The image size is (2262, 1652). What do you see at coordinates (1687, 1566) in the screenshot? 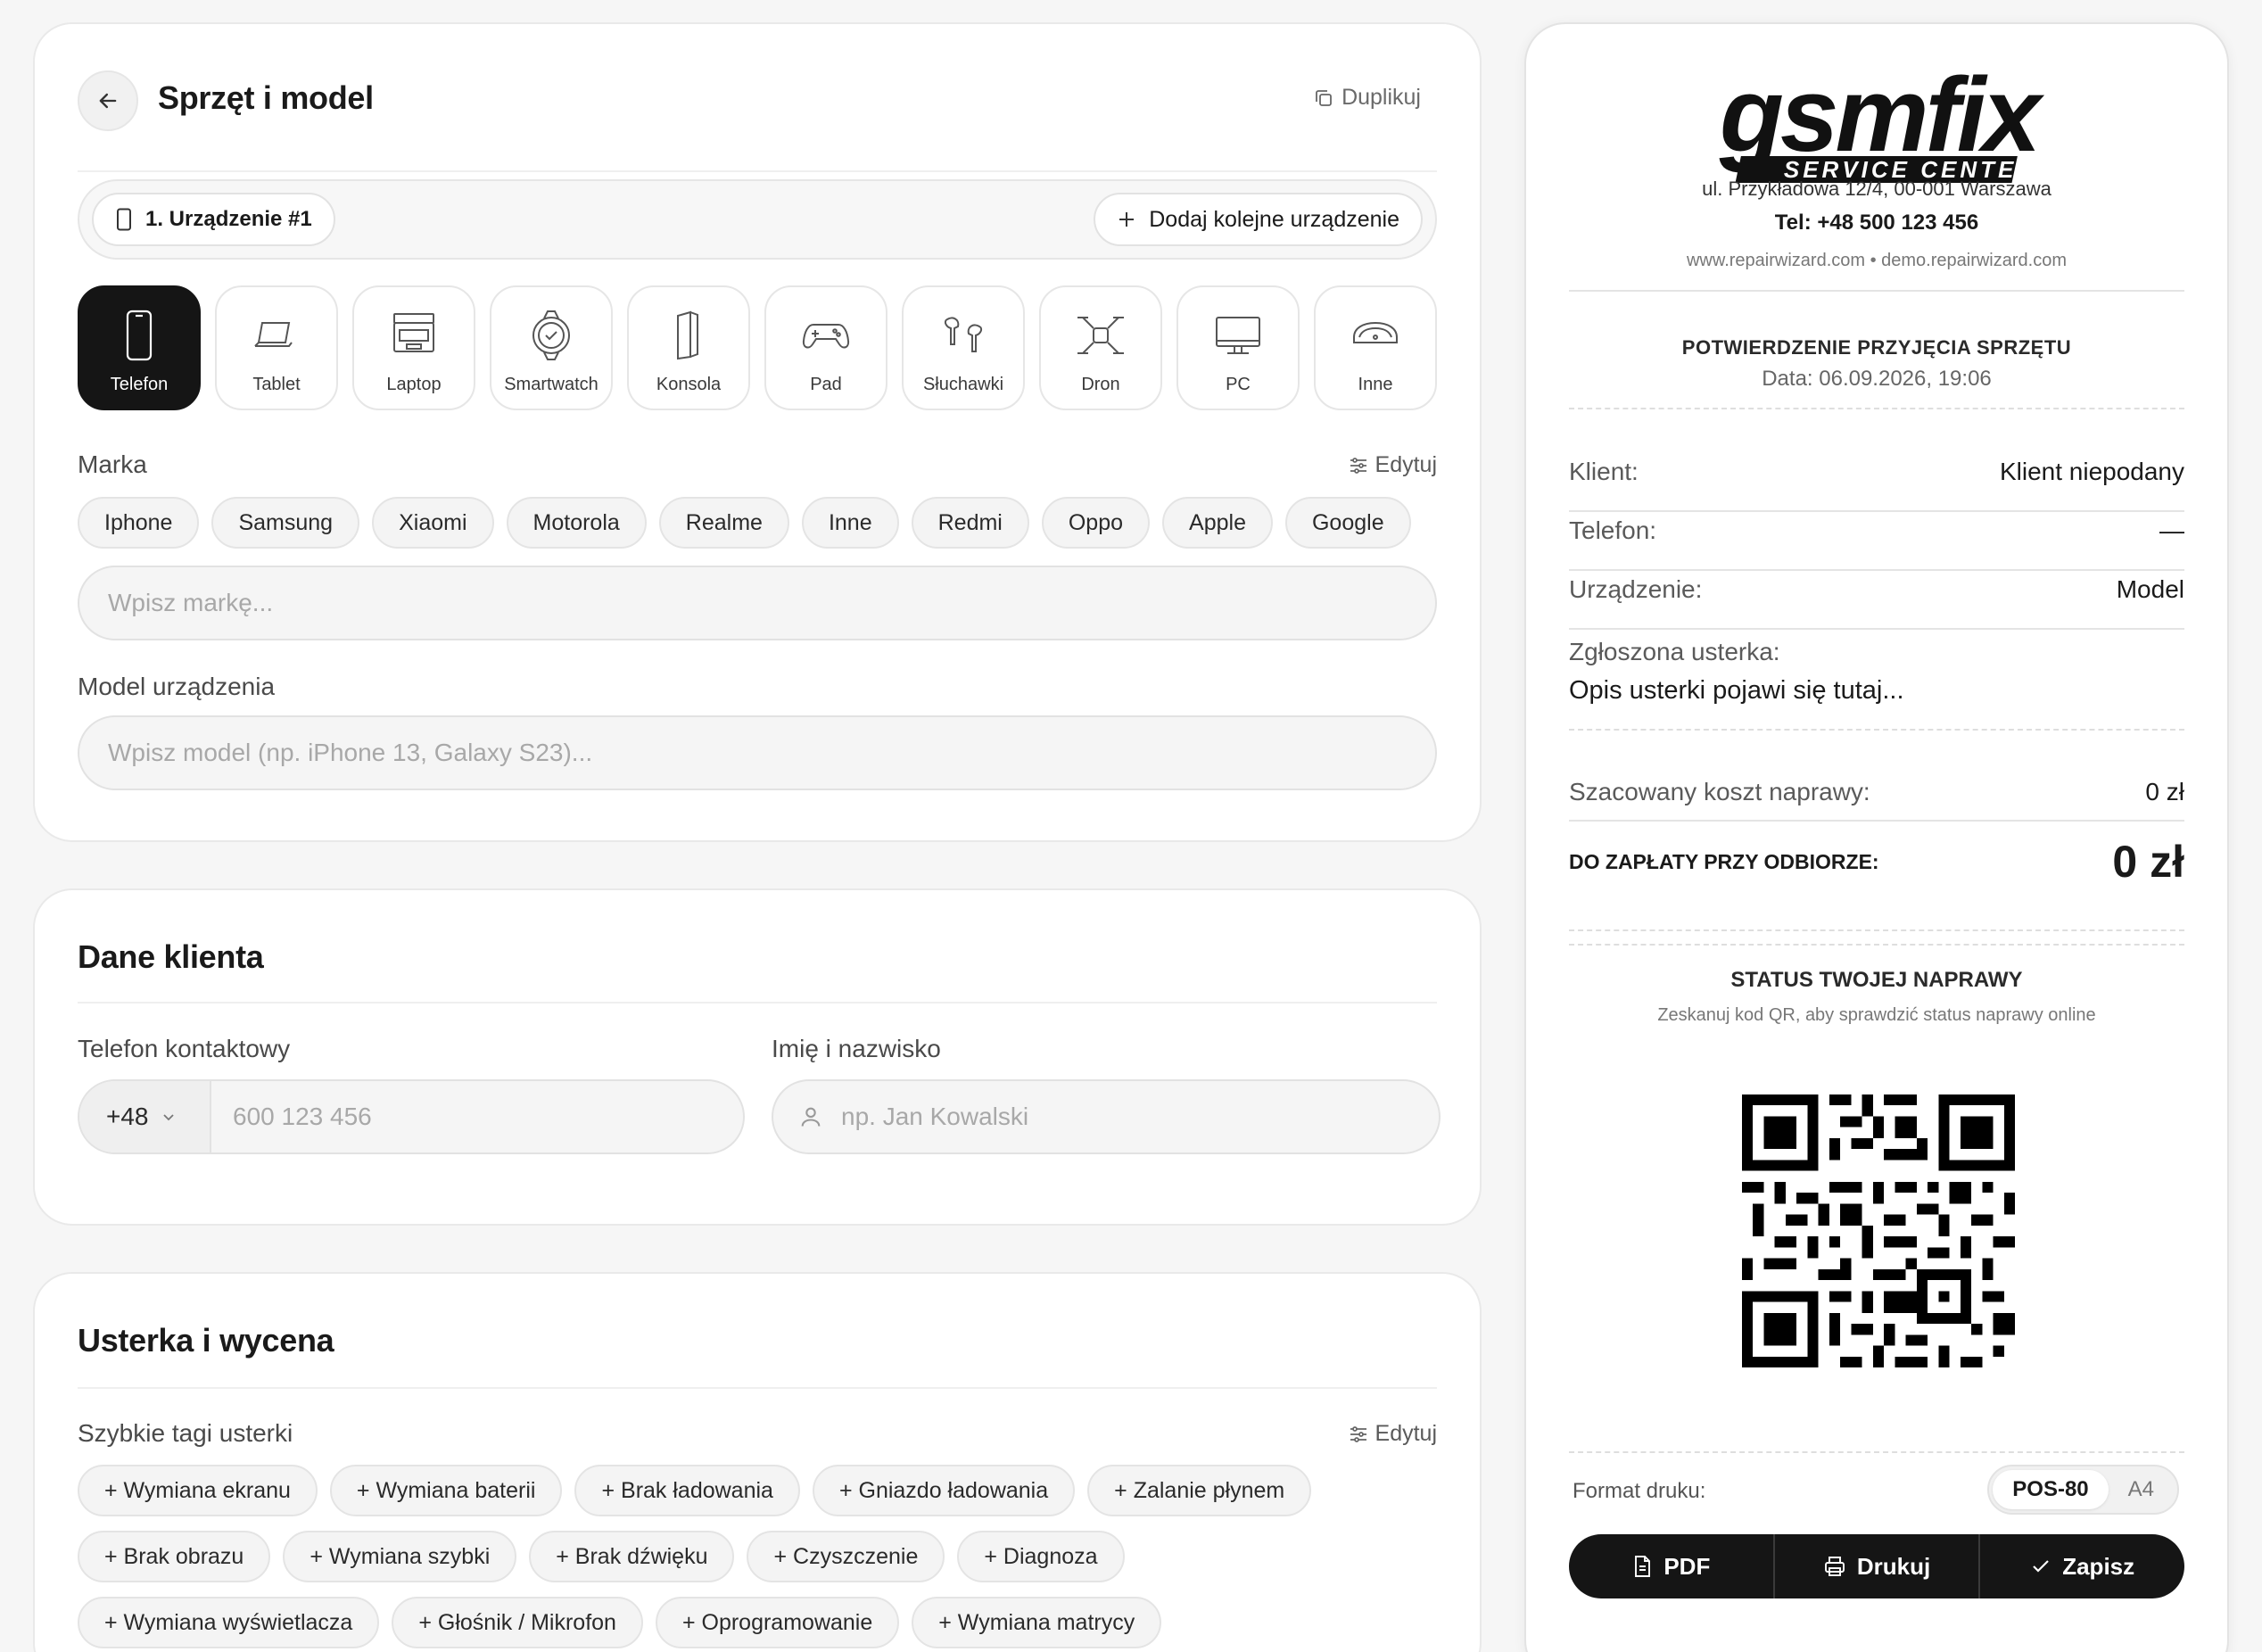
I see `pdf-label: PDF` at bounding box center [1687, 1566].